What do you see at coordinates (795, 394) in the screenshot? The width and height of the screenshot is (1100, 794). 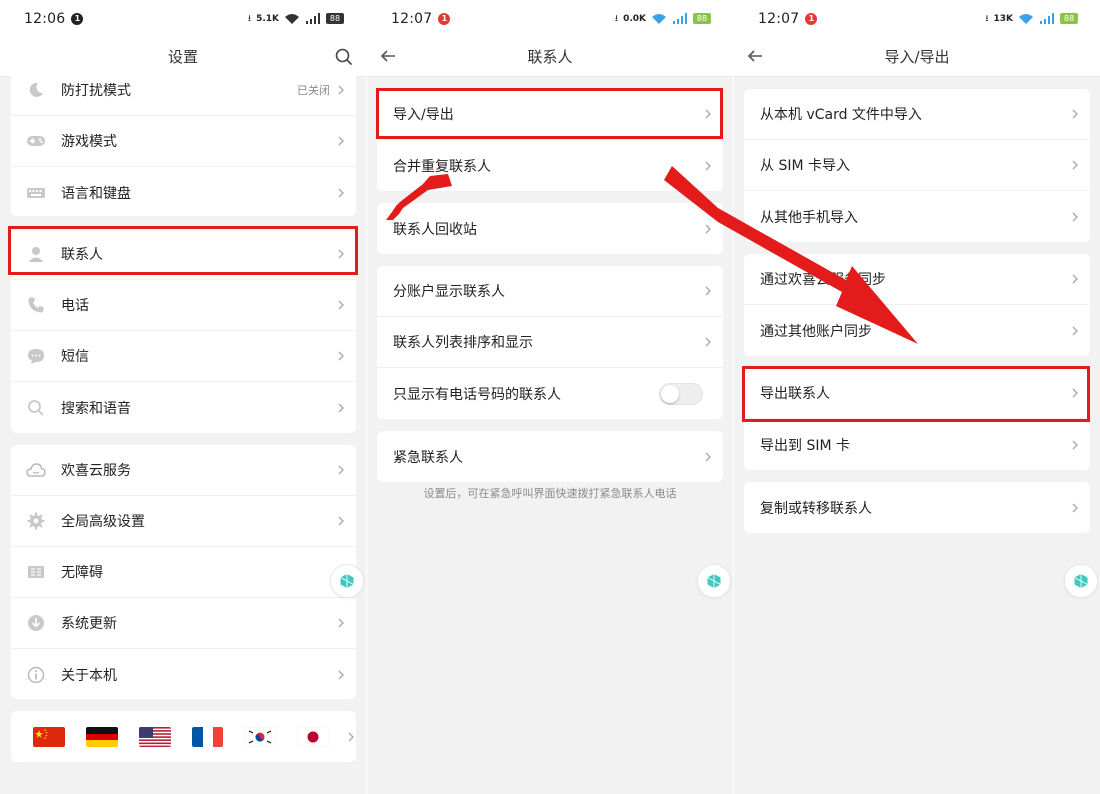 I see `export-item-label: 导出联系人` at bounding box center [795, 394].